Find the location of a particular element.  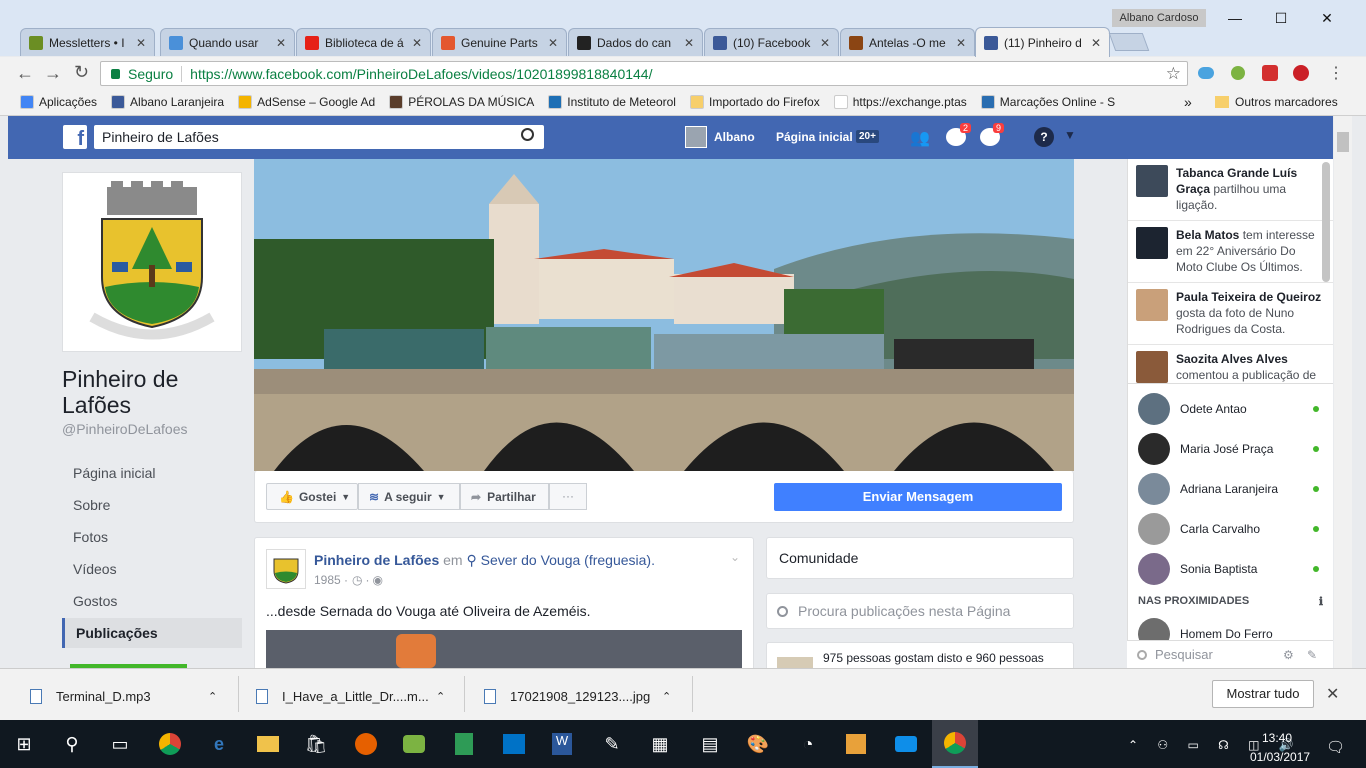

app-green-icon is located at coordinates (414, 744).